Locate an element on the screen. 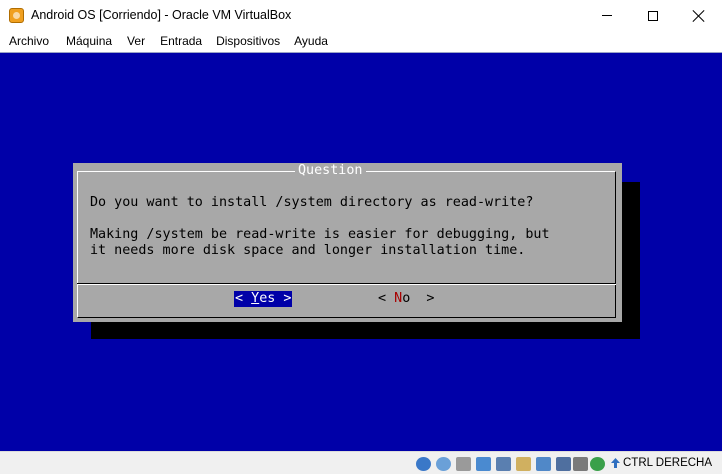 This screenshot has height=474, width=722. minimize-button is located at coordinates (607, 15).